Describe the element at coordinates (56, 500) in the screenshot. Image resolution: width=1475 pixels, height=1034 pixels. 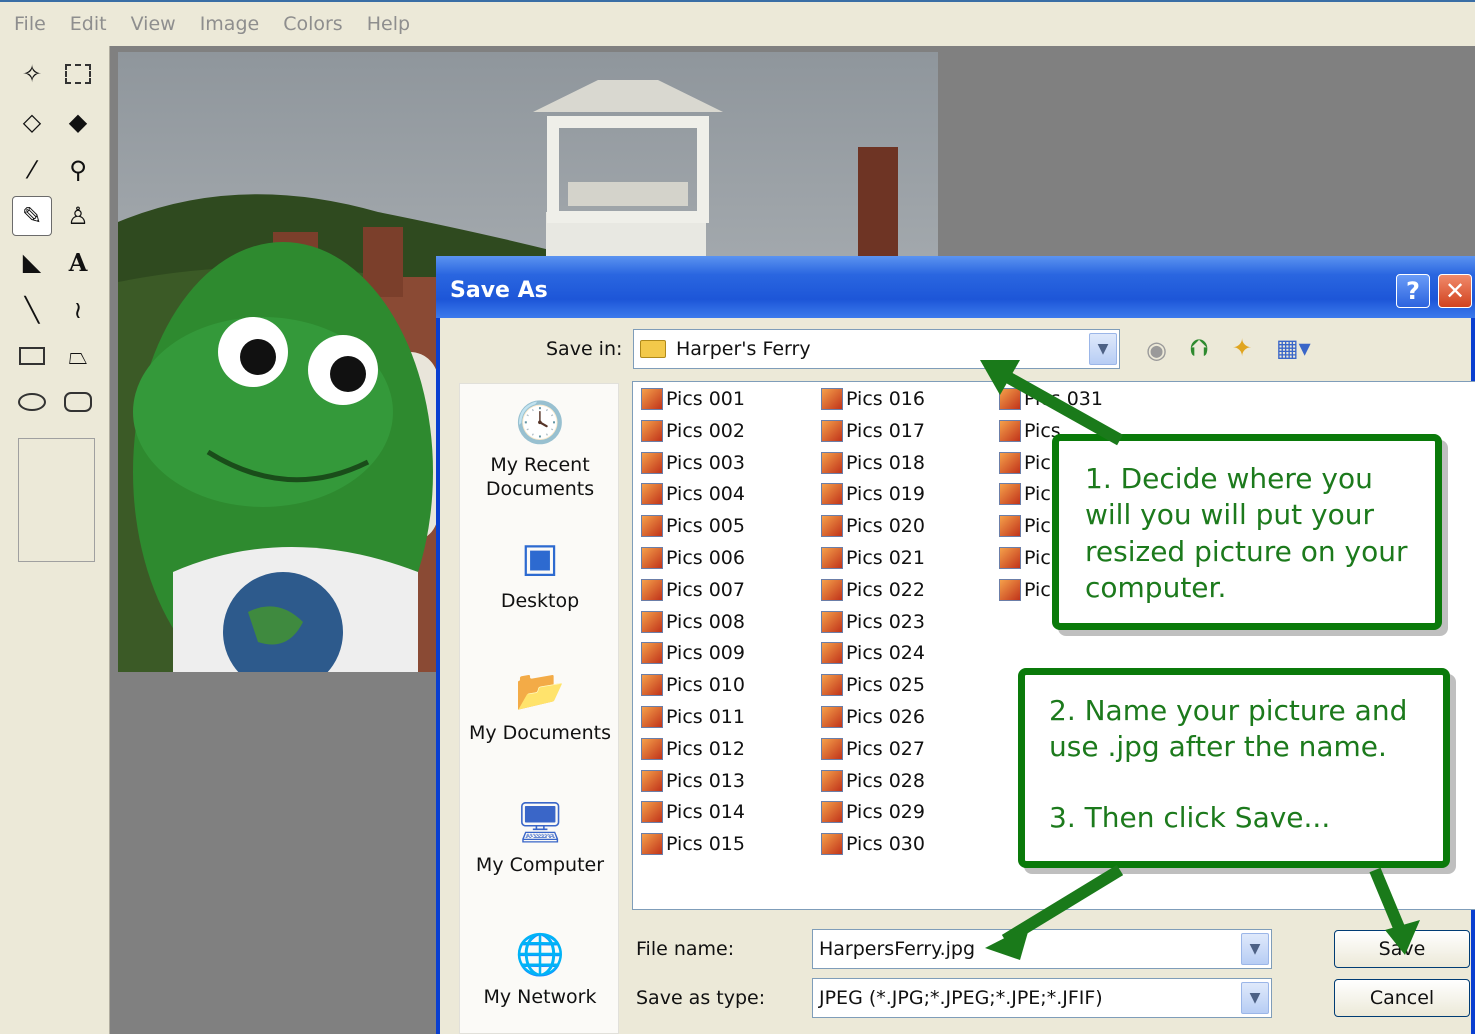
I see `tool-options-box` at that location.